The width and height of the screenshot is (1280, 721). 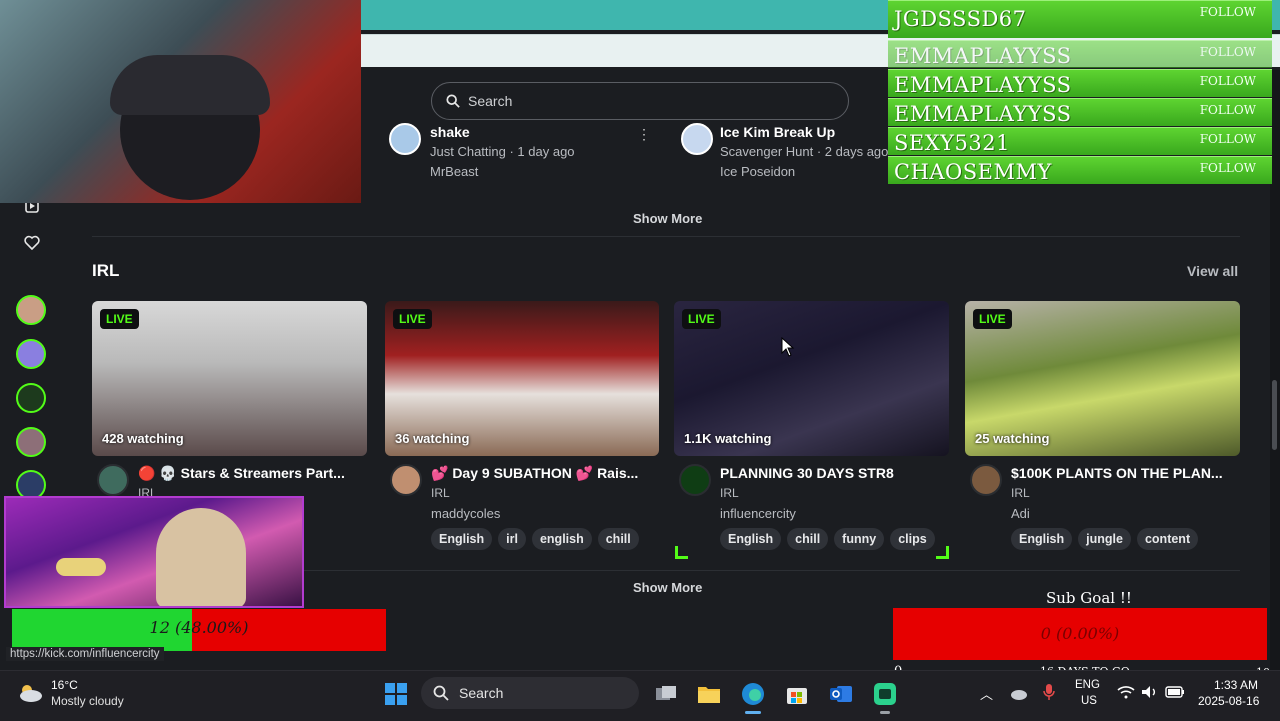 What do you see at coordinates (522, 378) in the screenshot?
I see `stream-thumbnail: LIVE 36 watching` at bounding box center [522, 378].